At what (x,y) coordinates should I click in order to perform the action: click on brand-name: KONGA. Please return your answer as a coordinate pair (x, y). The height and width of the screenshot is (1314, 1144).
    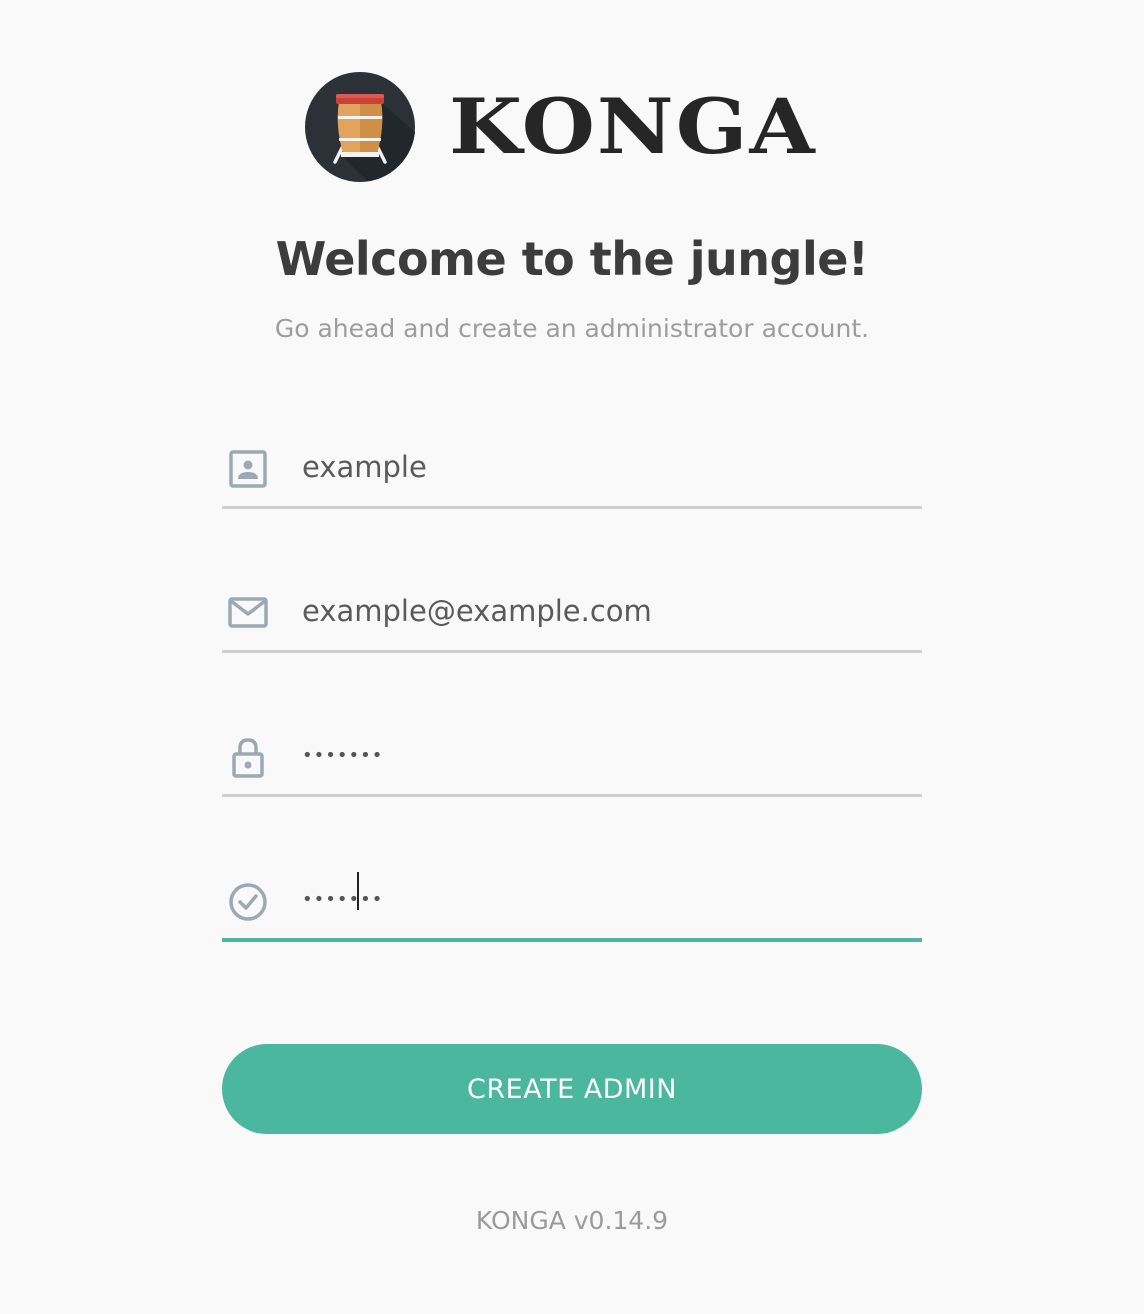
    Looking at the image, I should click on (633, 127).